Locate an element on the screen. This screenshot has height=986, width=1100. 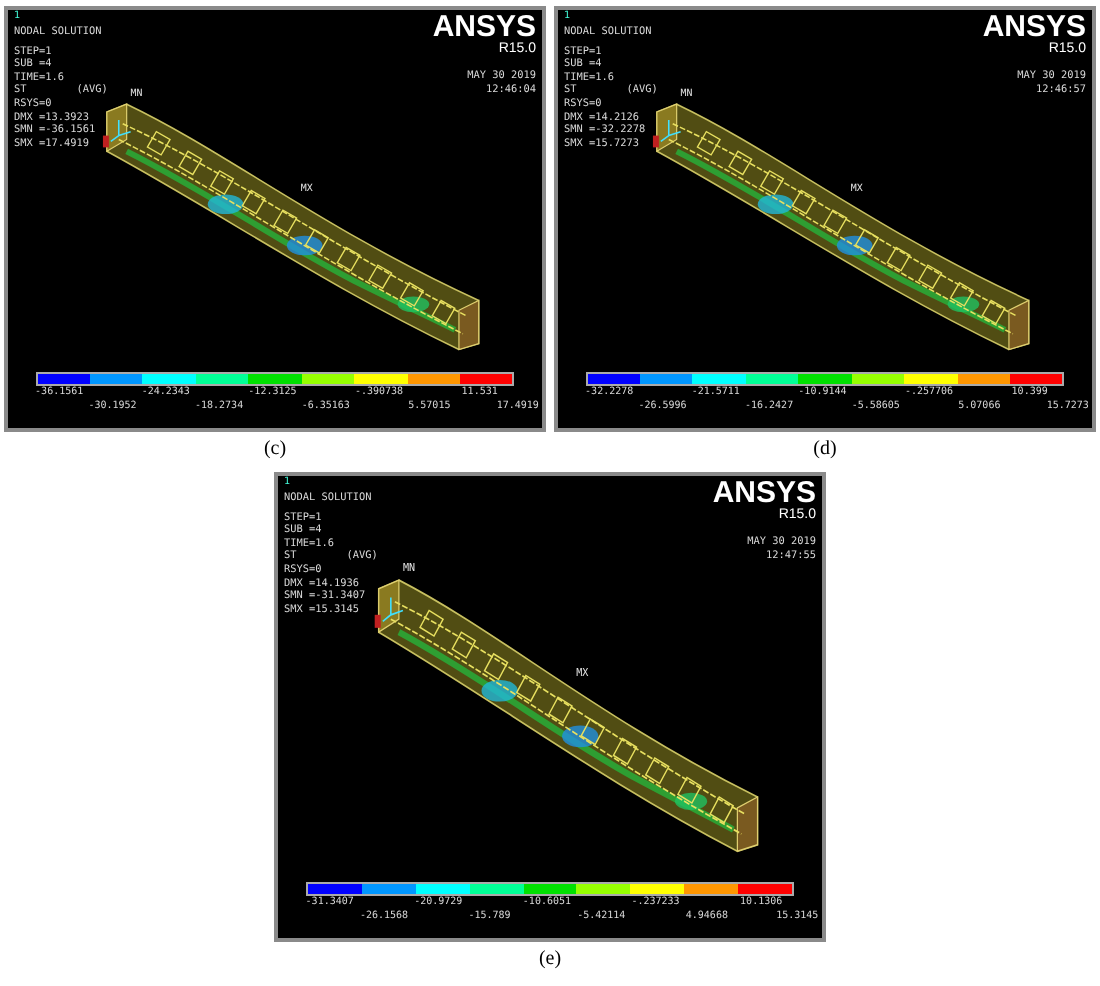
figure-caption: (c) is located at coordinates (275, 449).